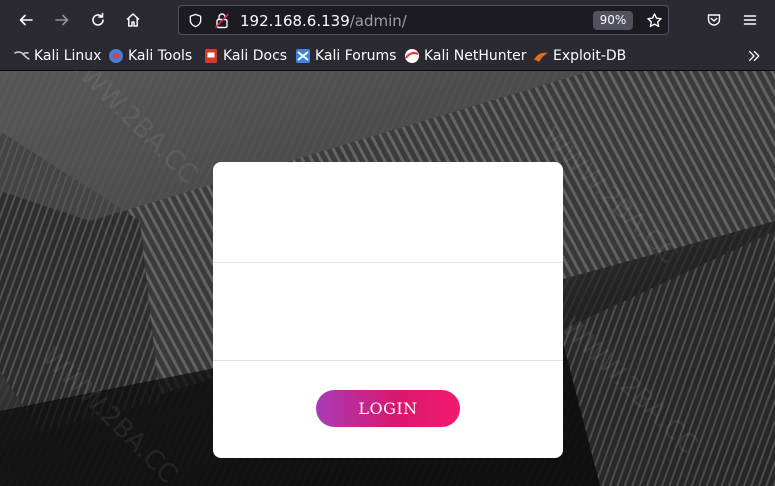  Describe the element at coordinates (222, 20) in the screenshot. I see `insecure-lock-icon` at that location.